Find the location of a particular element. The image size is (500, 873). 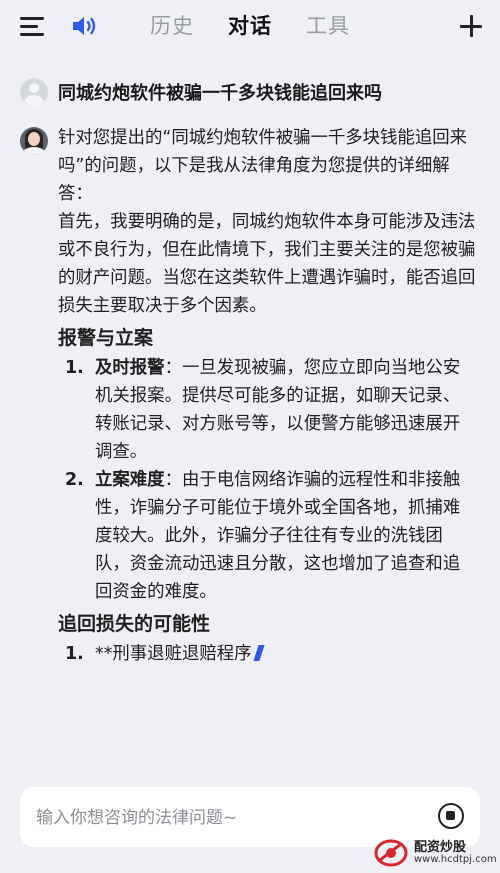

question-input is located at coordinates (226, 818).